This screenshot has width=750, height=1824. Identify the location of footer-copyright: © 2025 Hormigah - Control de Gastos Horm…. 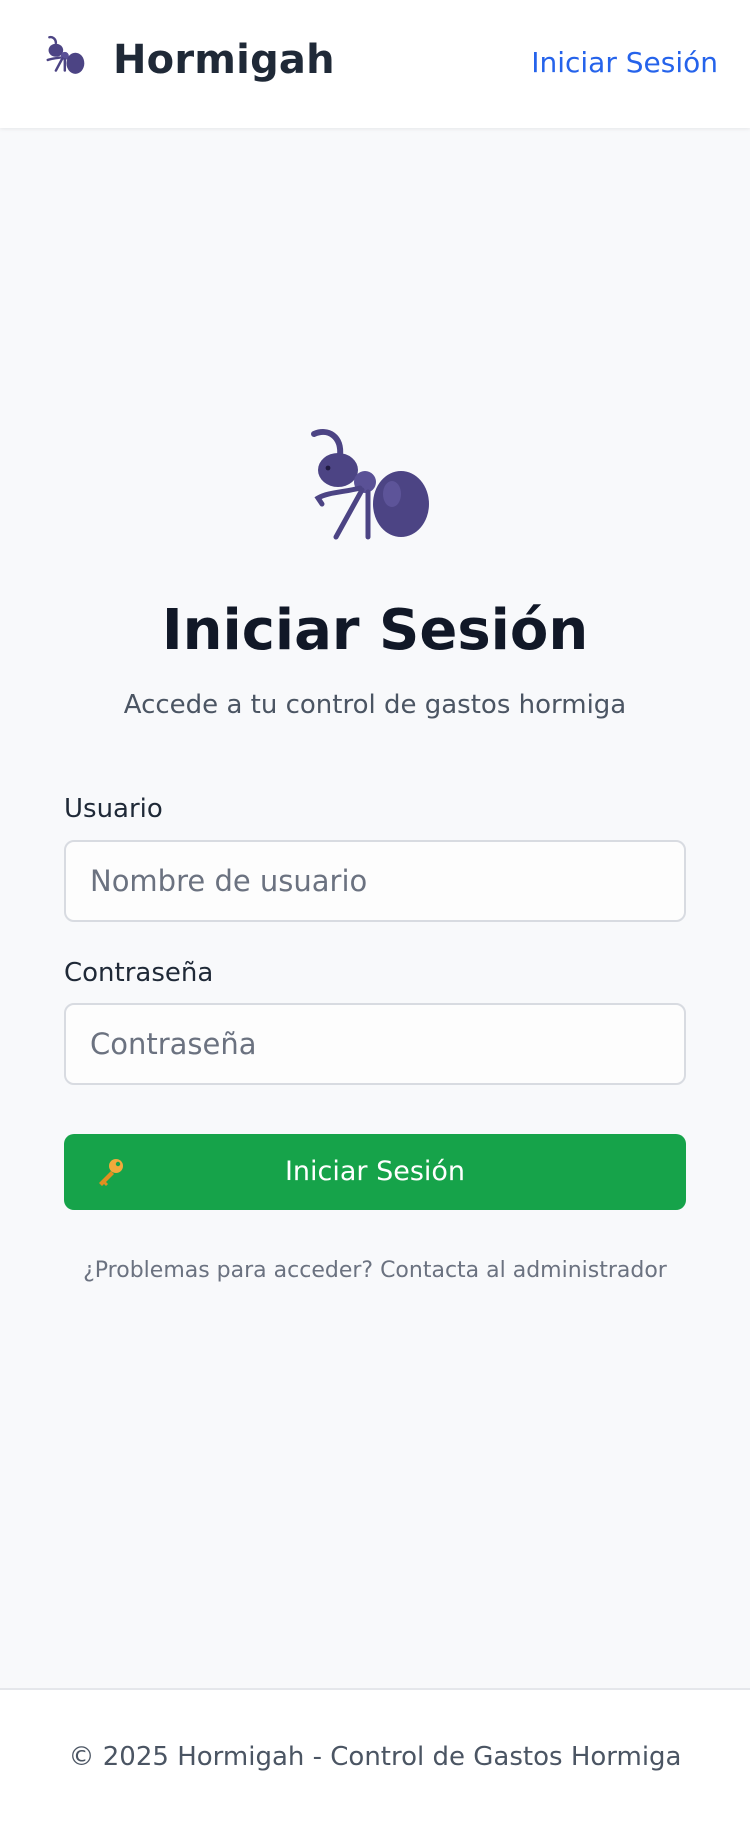
(375, 1757).